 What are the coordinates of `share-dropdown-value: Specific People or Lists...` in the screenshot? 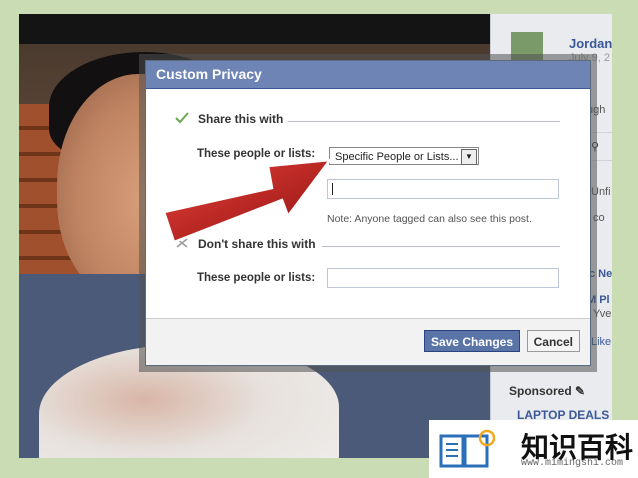 It's located at (397, 157).